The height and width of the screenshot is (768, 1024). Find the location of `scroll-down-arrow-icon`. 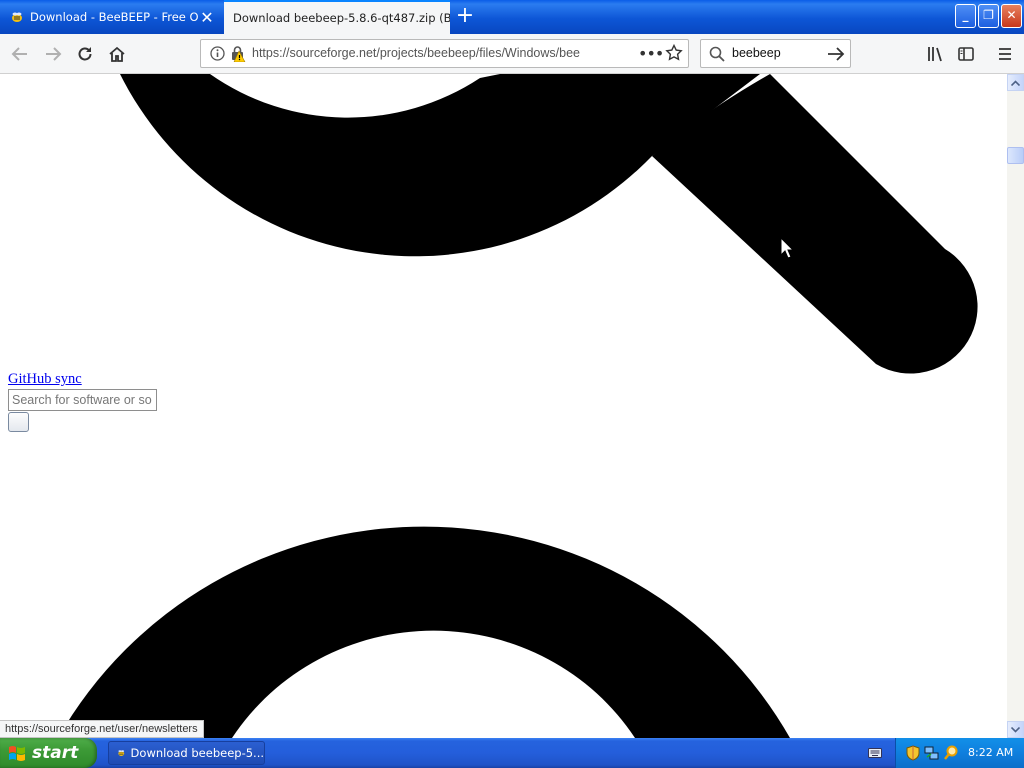

scroll-down-arrow-icon is located at coordinates (1015, 729).